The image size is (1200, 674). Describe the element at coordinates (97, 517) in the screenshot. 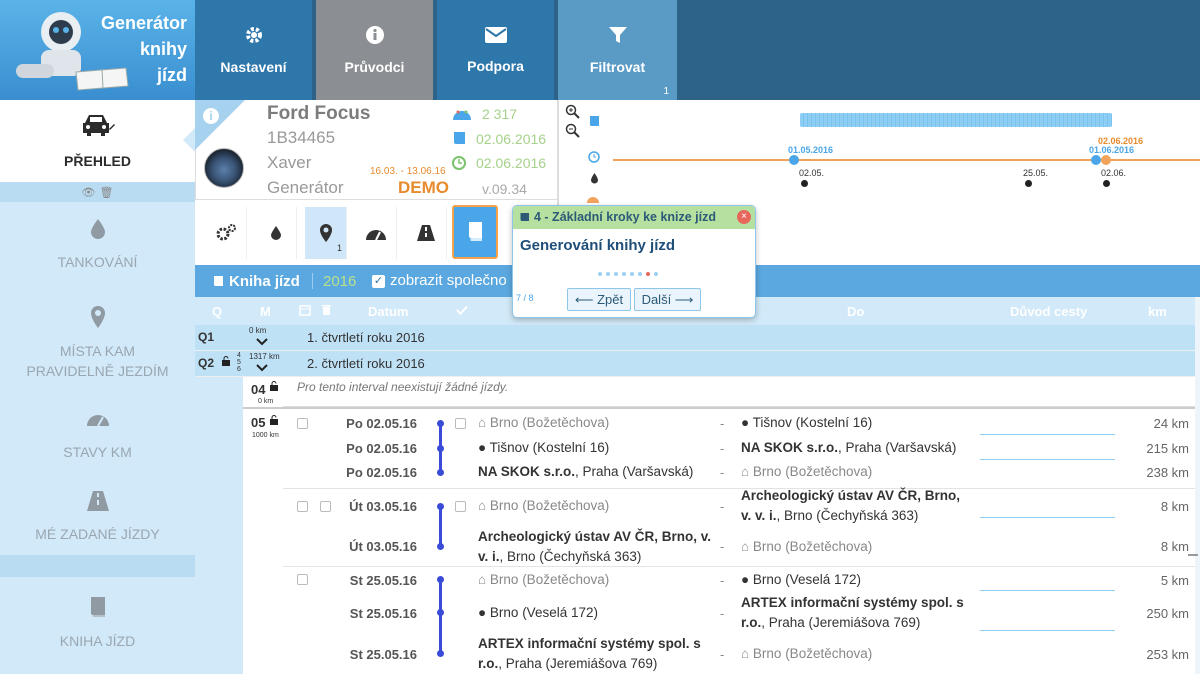

I see `sidebar-item-assigned-trips: MÉ ZADANÉ JÍZDY` at that location.